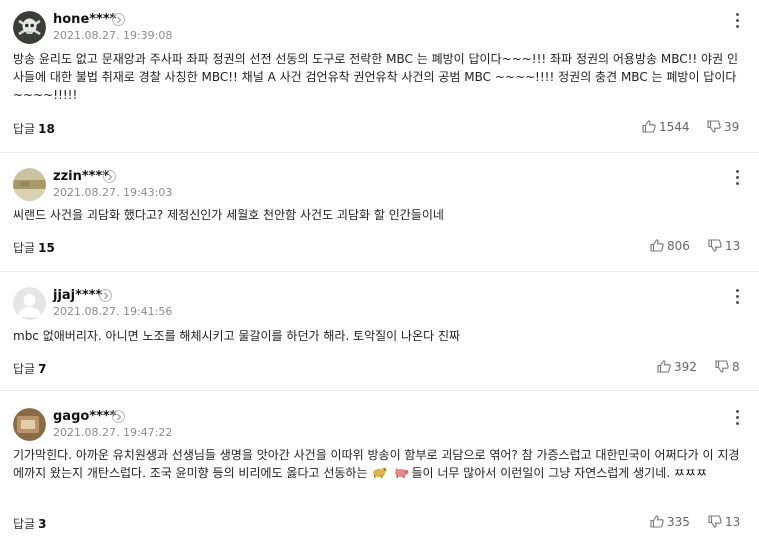 This screenshot has height=544, width=759. Describe the element at coordinates (113, 311) in the screenshot. I see `timestamp: 2021.08.27. 19:41:56` at that location.